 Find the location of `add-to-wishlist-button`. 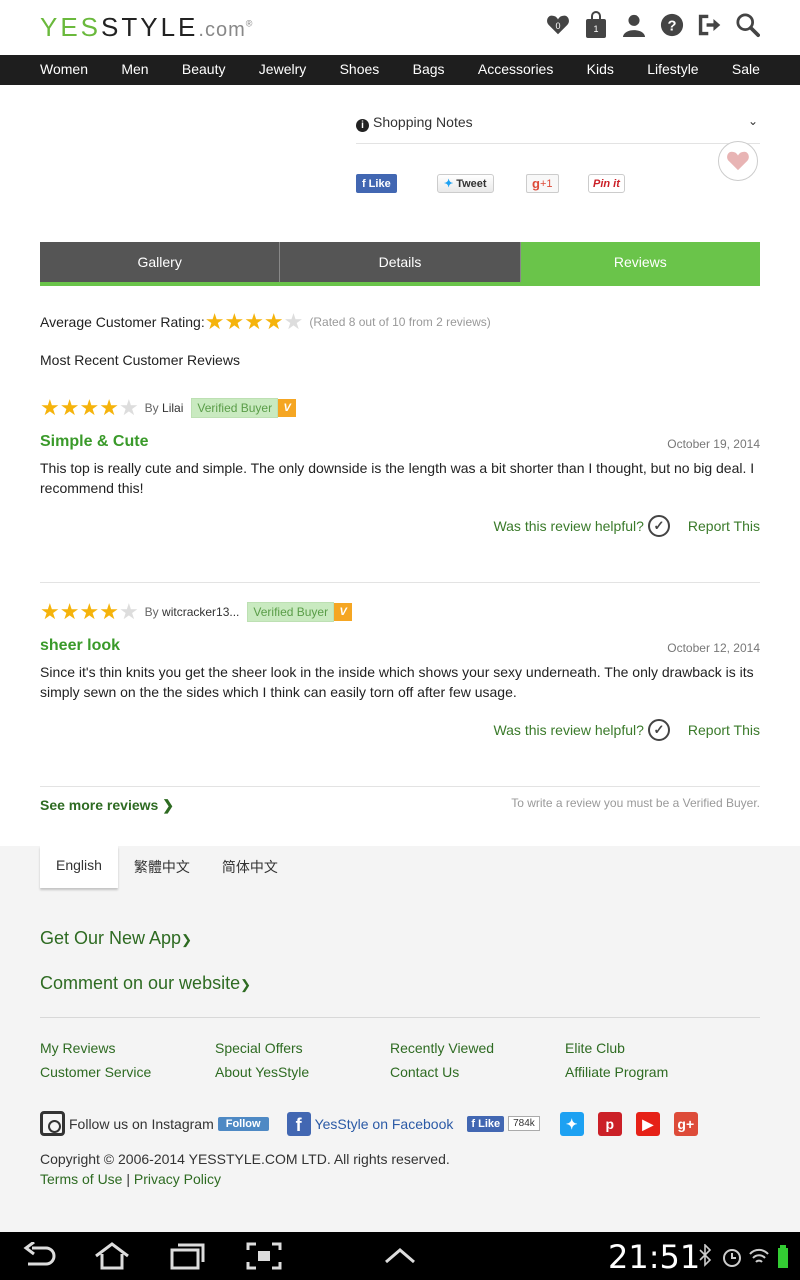

add-to-wishlist-button is located at coordinates (738, 161).